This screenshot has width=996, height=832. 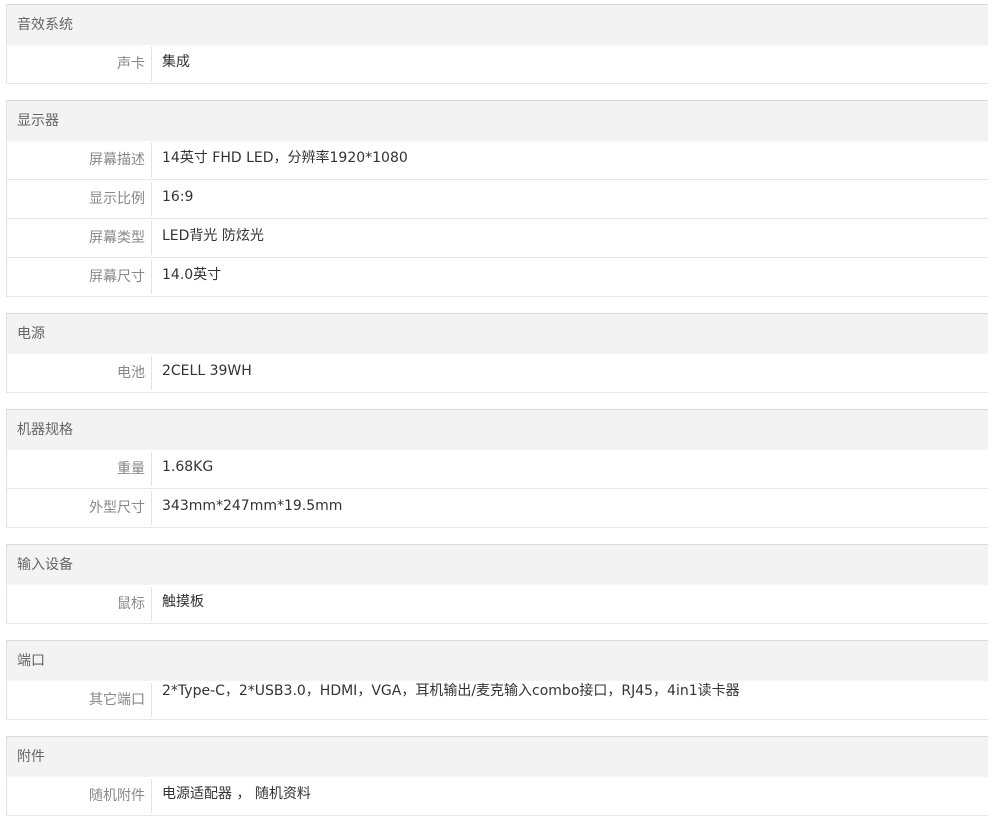 I want to click on spec-label: 随机附件, so click(x=79, y=796).